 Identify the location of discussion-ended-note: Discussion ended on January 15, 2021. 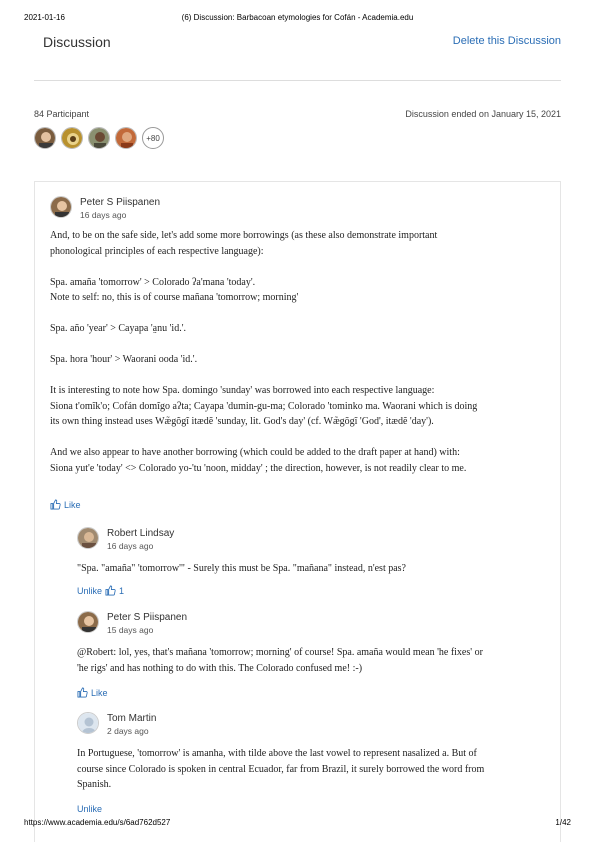
(483, 114).